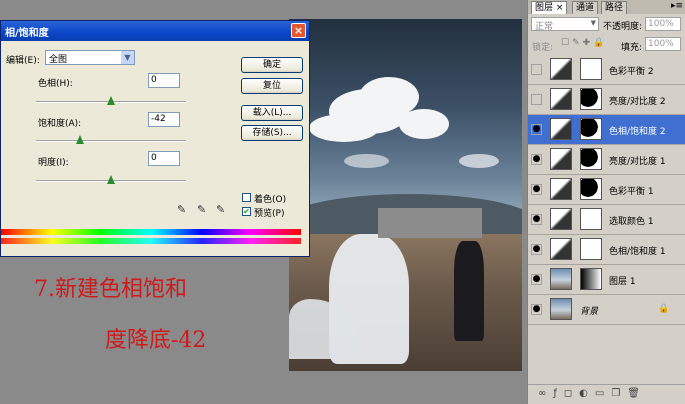  Describe the element at coordinates (677, 6) in the screenshot. I see `panel-menu-icon: ▸≡` at that location.